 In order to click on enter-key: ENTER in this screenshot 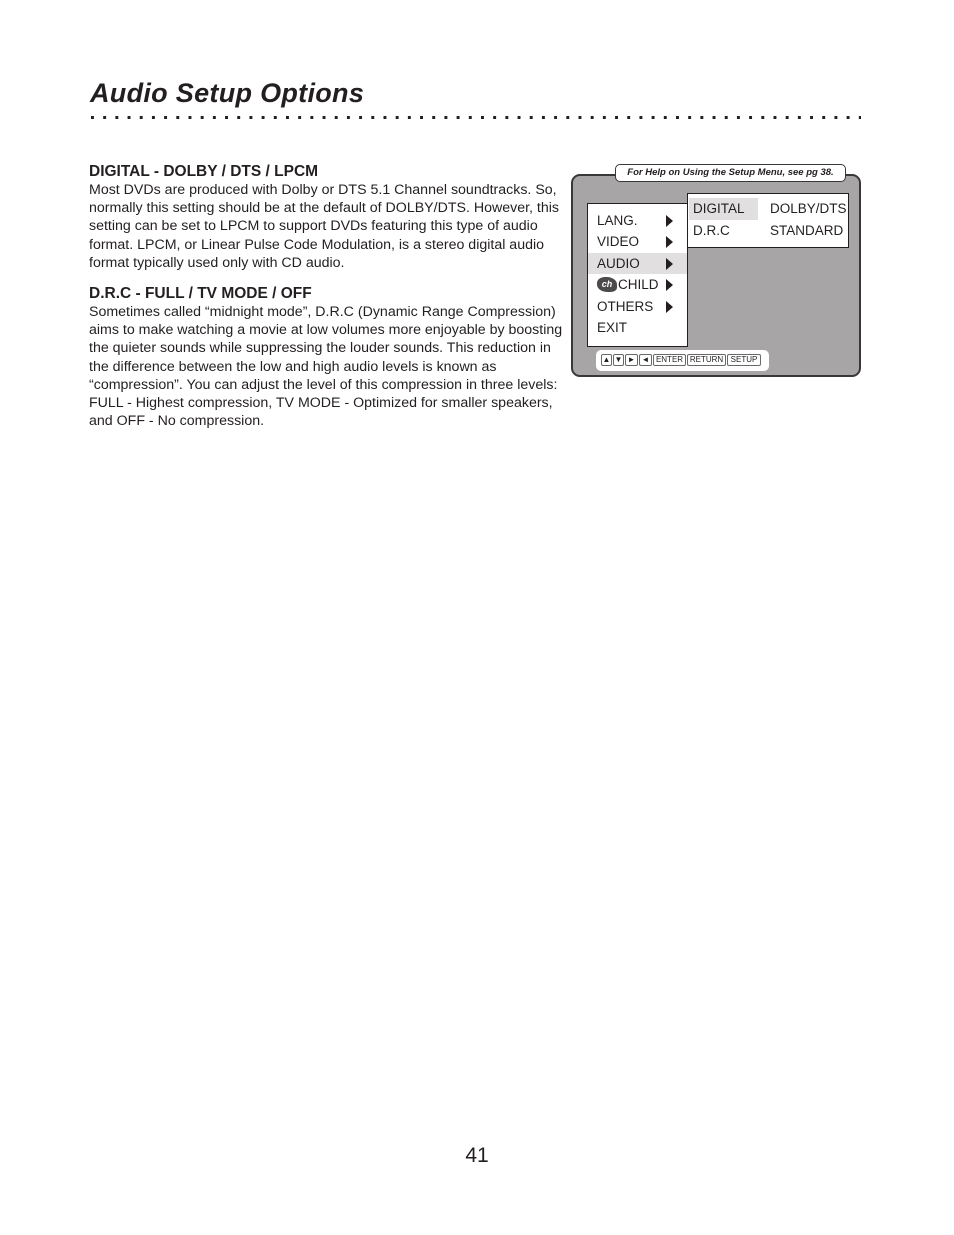, I will do `click(669, 360)`.